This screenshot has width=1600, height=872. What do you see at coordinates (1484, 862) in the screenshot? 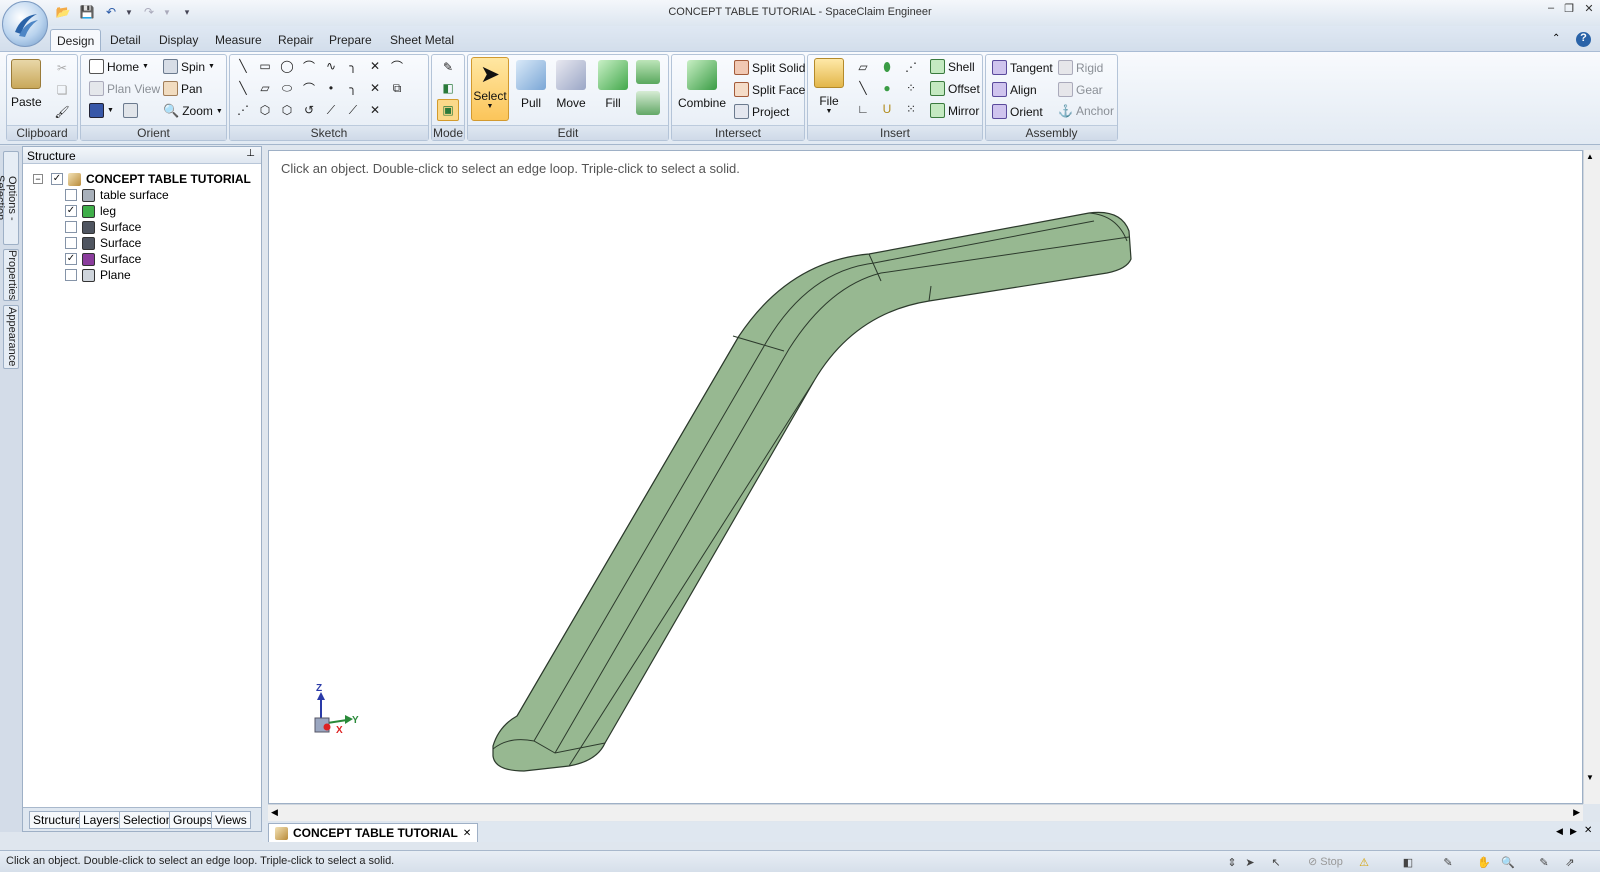
I see `status-pan-icon: ✋` at bounding box center [1484, 862].